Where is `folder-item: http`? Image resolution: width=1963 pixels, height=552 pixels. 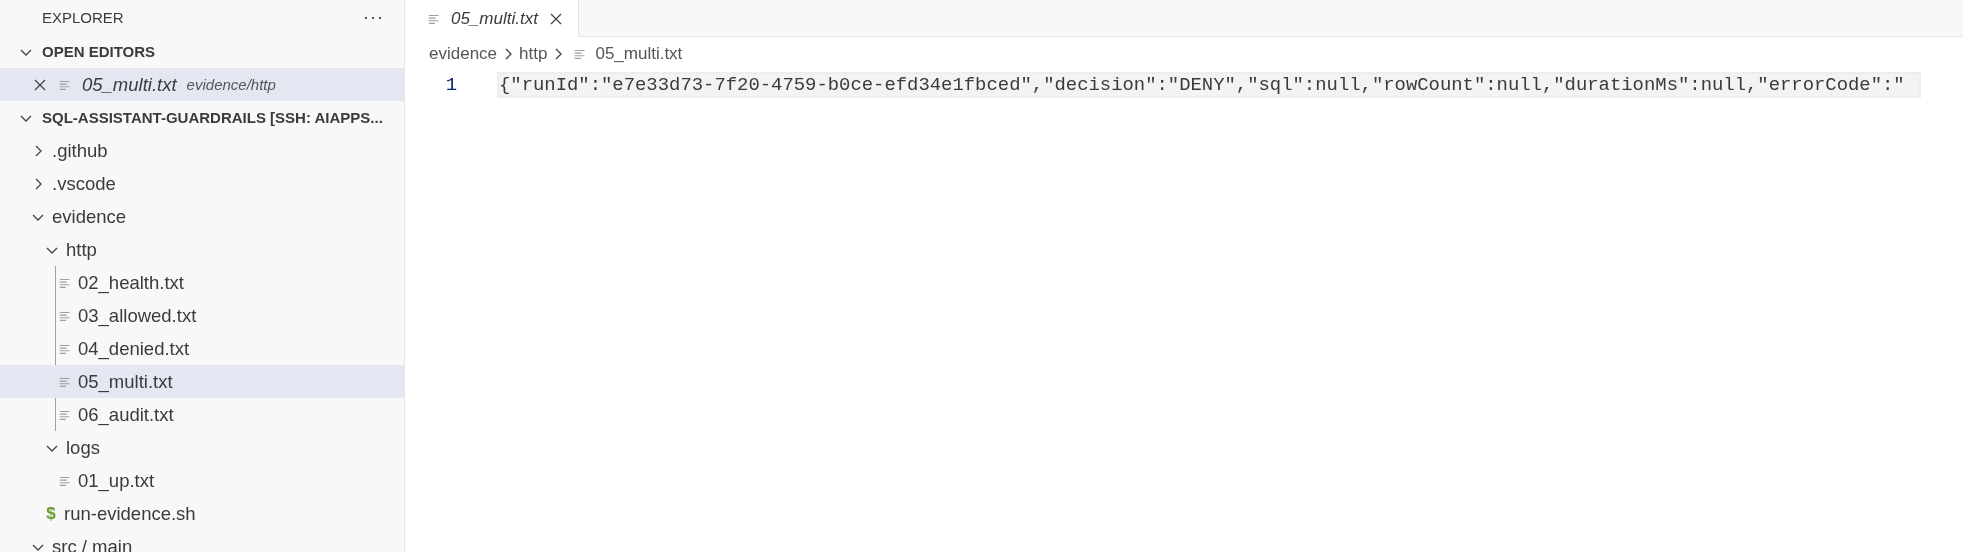
folder-item: http is located at coordinates (202, 249).